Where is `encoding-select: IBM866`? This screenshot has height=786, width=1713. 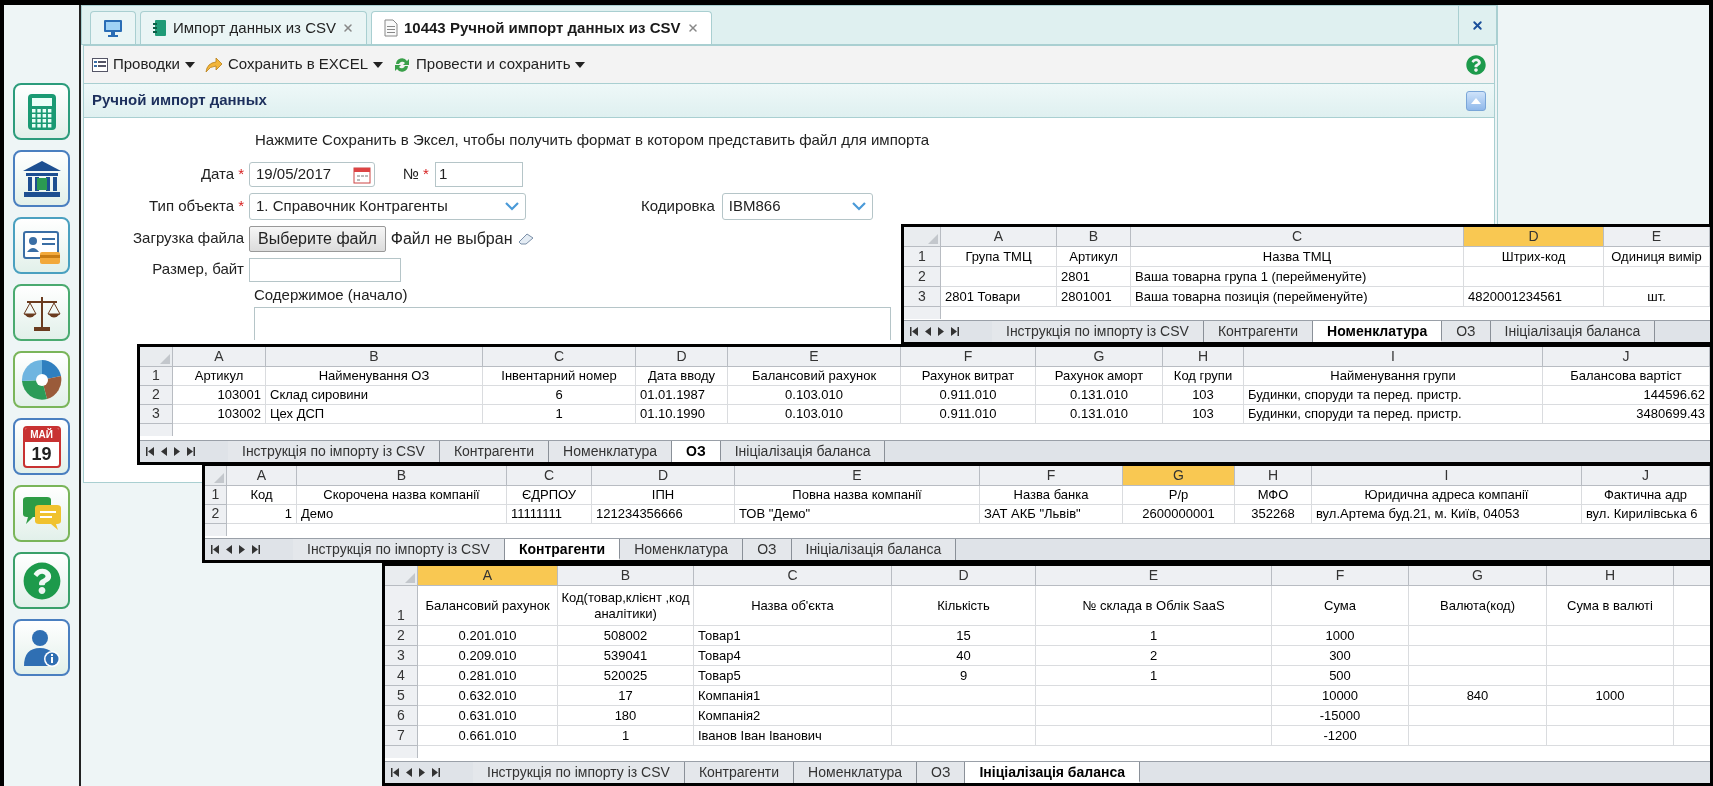 encoding-select: IBM866 is located at coordinates (797, 206).